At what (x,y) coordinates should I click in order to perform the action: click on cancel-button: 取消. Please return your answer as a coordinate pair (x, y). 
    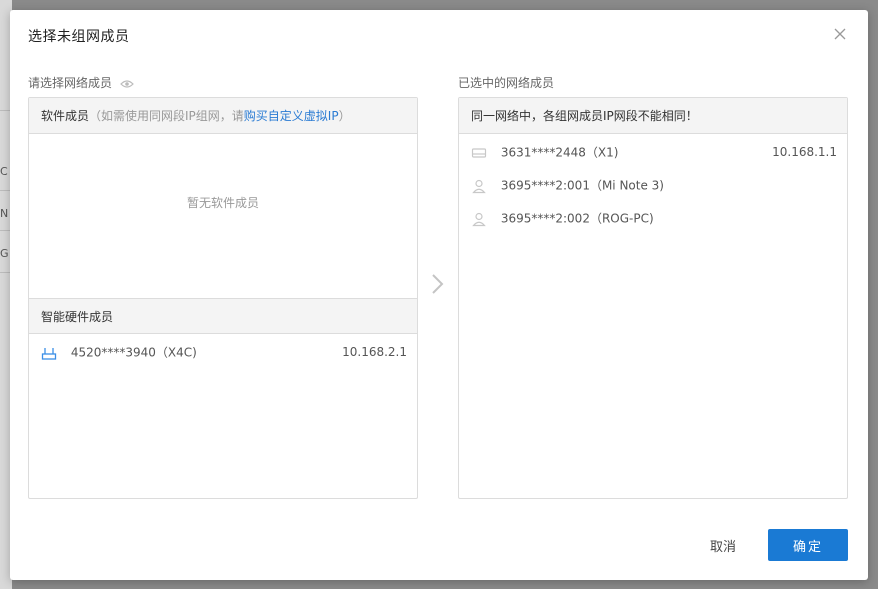
    Looking at the image, I should click on (723, 545).